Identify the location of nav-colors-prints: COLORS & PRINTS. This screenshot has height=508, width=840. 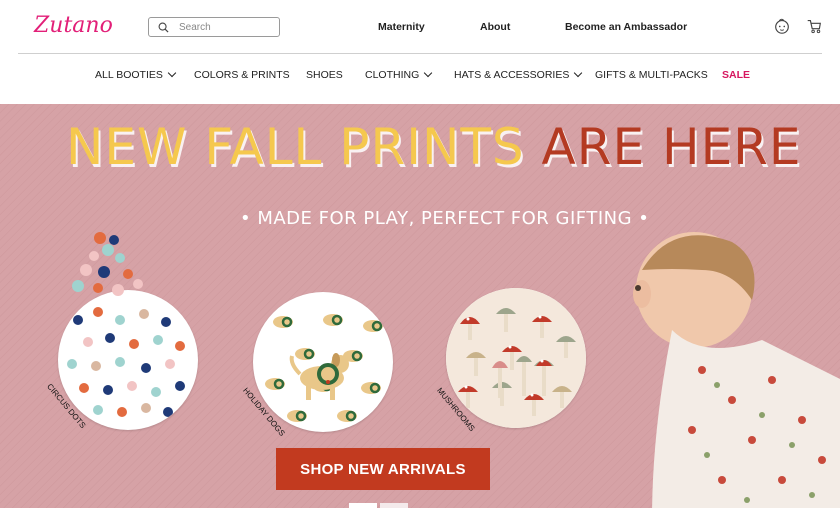
(242, 75).